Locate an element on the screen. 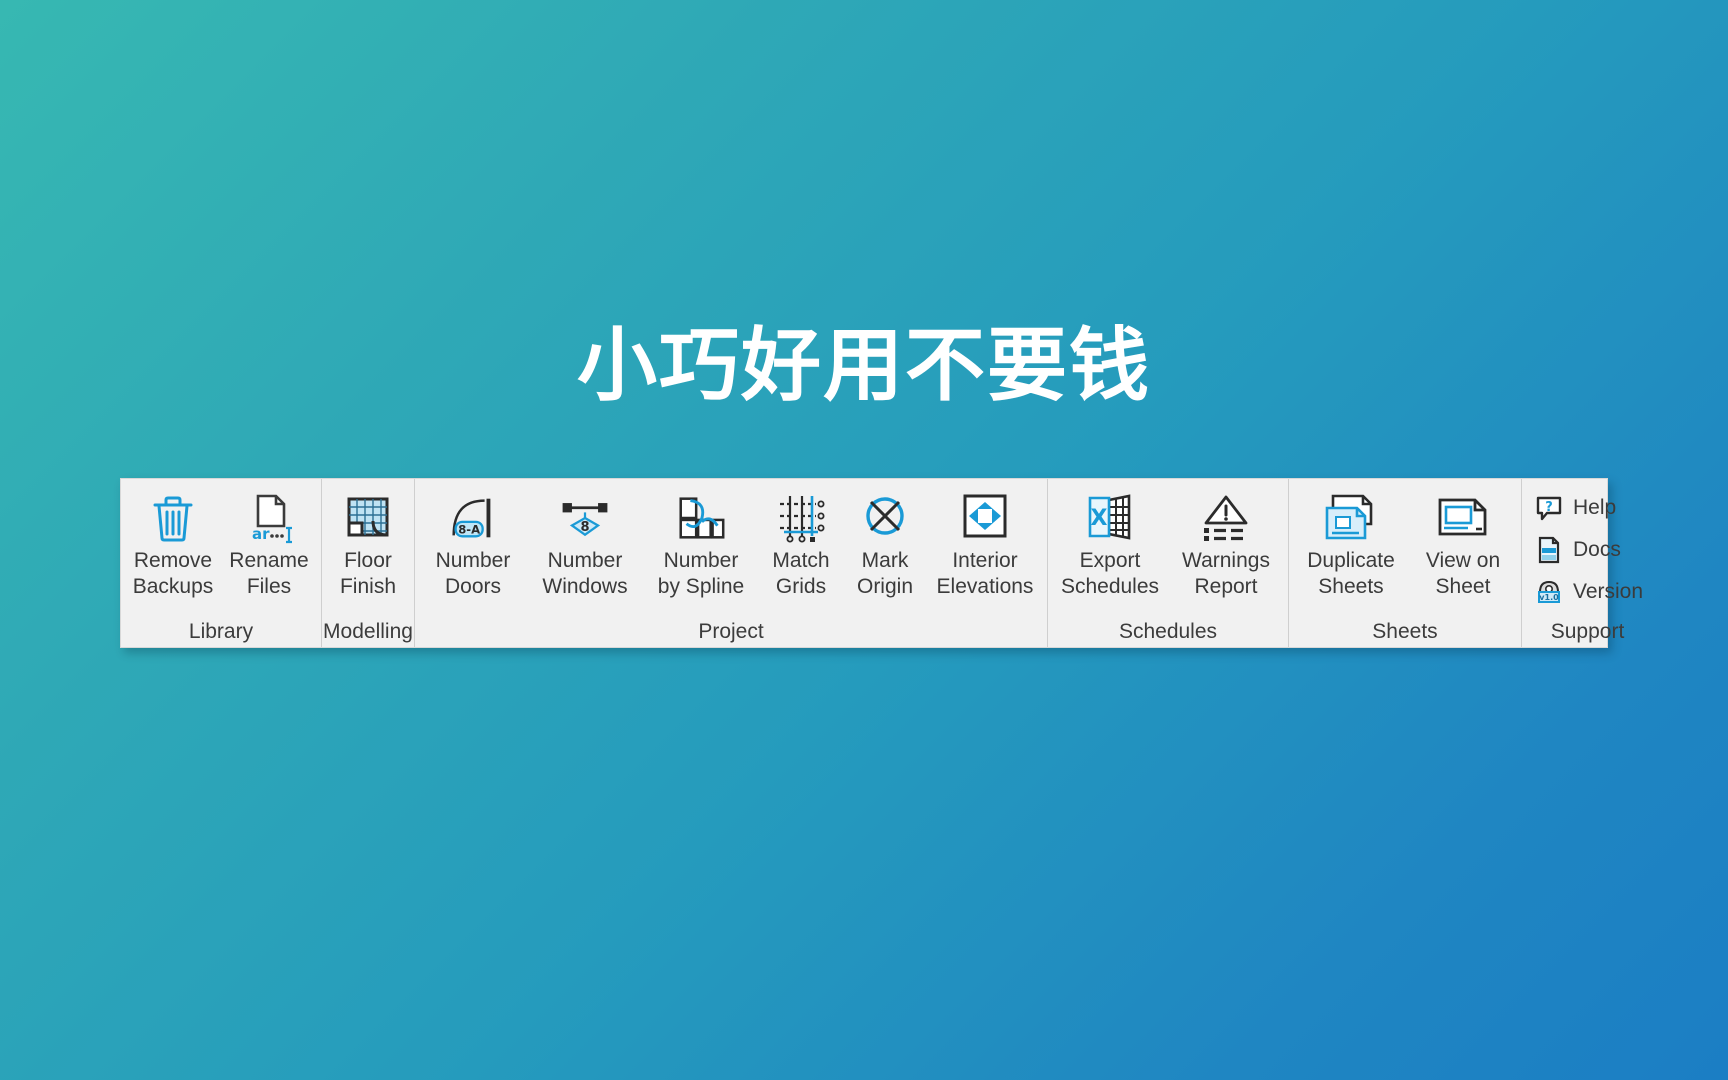 This screenshot has height=1080, width=1728. spline-rooms-icon is located at coordinates (701, 518).